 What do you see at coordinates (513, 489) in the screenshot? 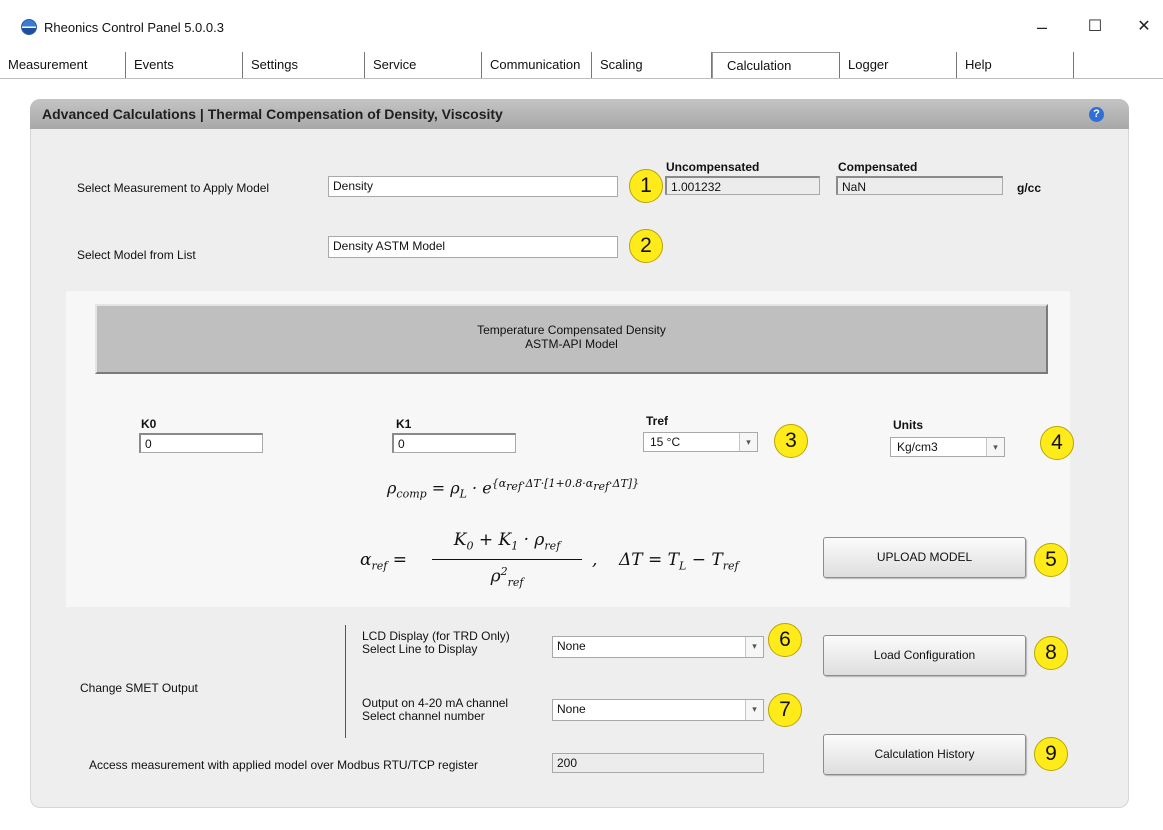
I see `density-formula: ρcomp = ρL · e{αref·ΔT·[1+0.8·αref·ΔT]}` at bounding box center [513, 489].